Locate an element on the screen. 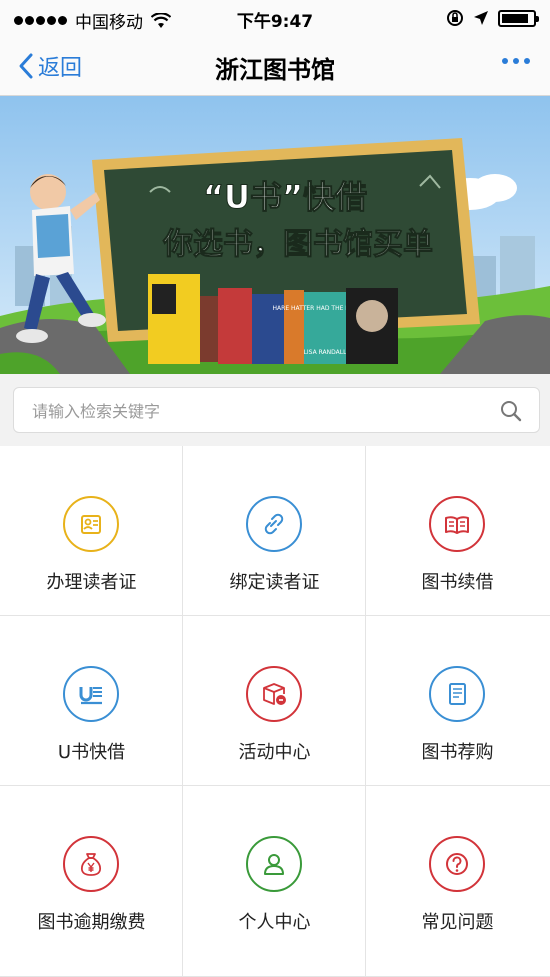 Image resolution: width=550 pixels, height=977 pixels. open-book-icon is located at coordinates (457, 524).